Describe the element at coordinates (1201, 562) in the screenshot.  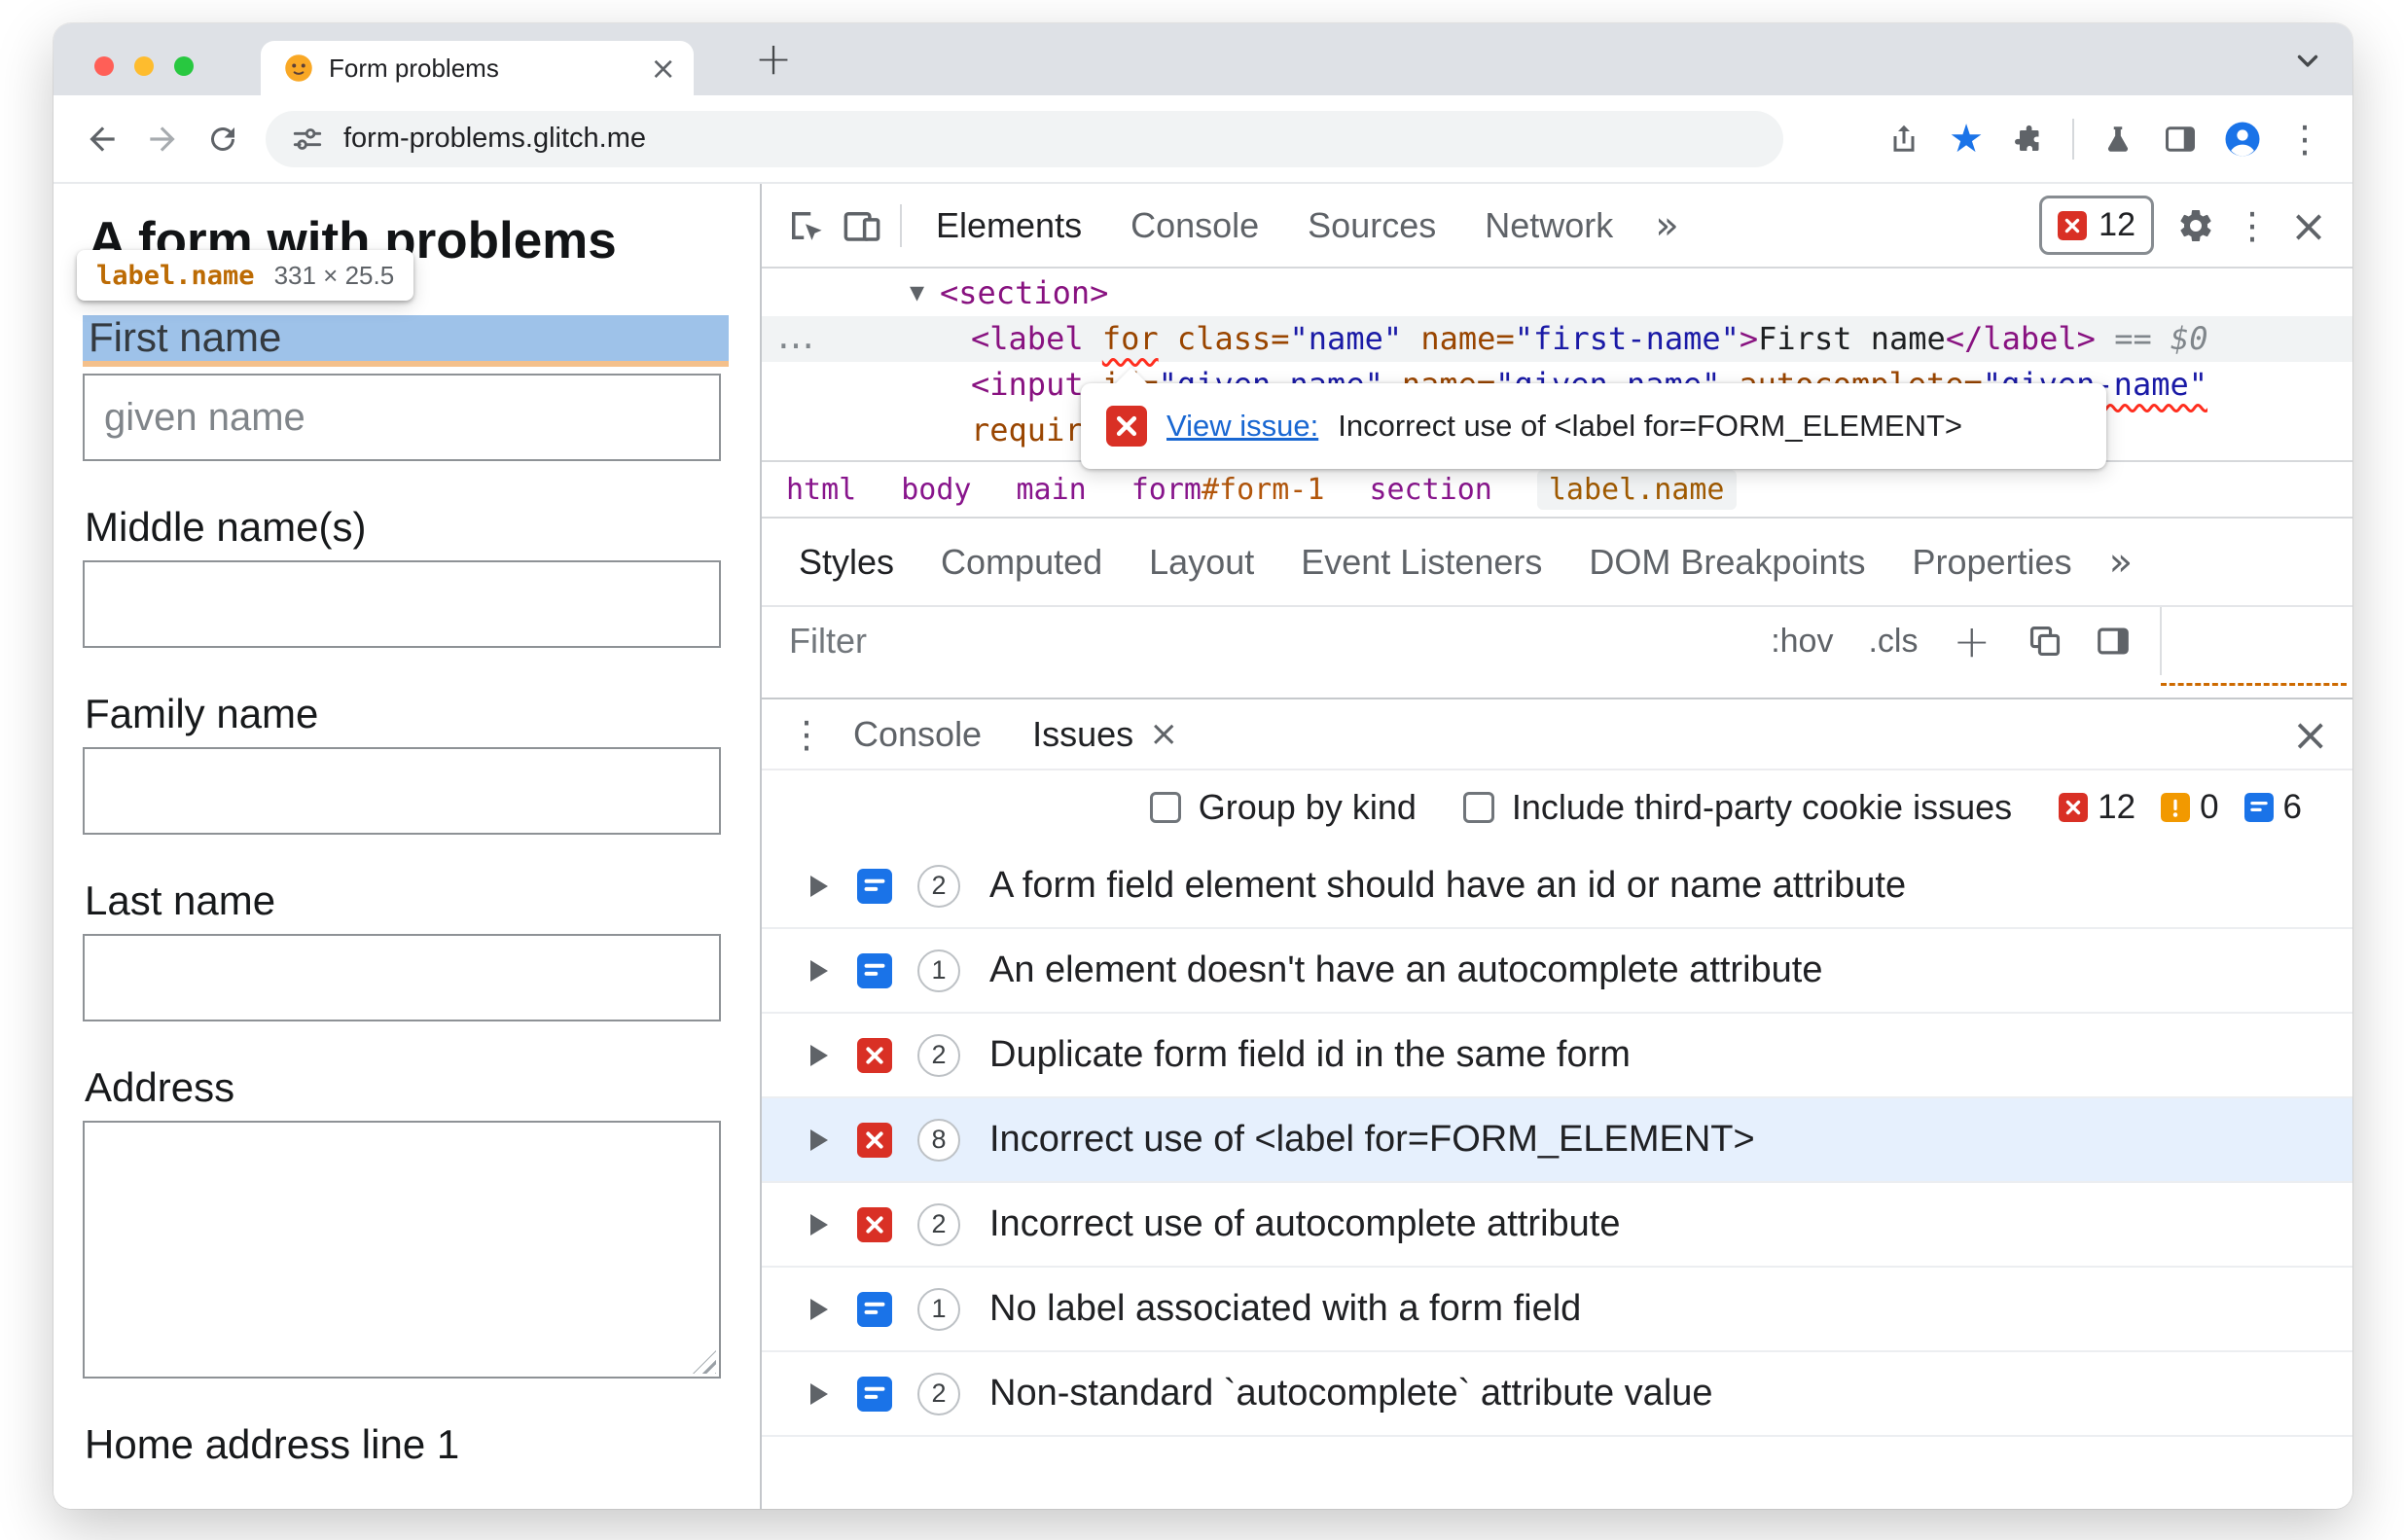
I see `tab-layout: Layout` at that location.